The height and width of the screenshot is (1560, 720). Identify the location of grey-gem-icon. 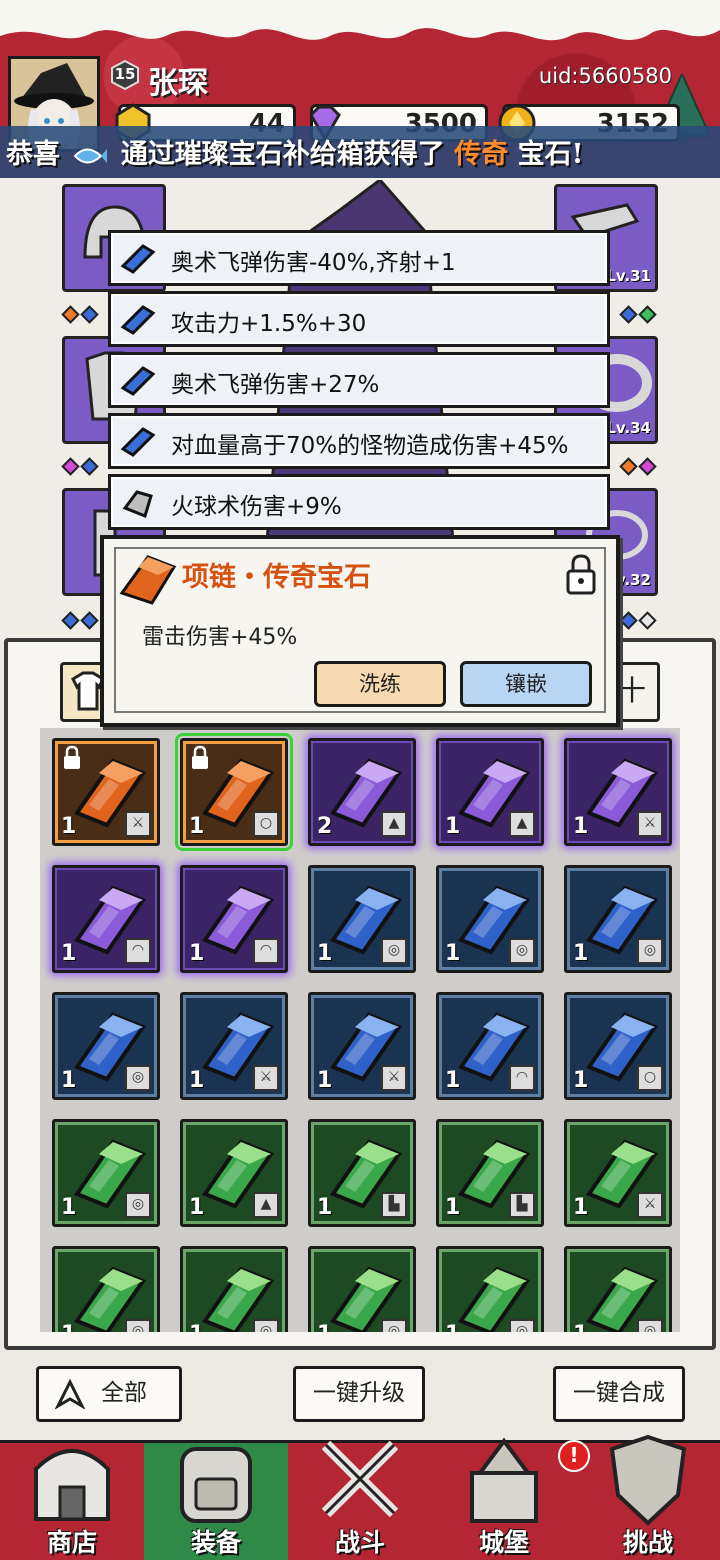
(137, 504).